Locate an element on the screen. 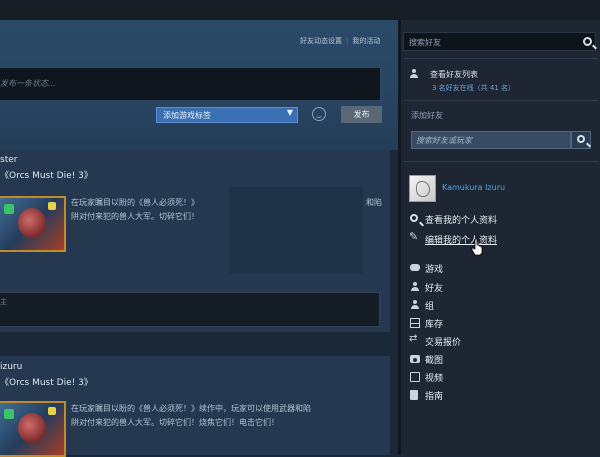 The image size is (600, 457). feed-description: 在玩家瞩目以盼的《兽人必须死！》 和陷 阱对付来犯的兽人大军。切碎它们！ is located at coordinates (226, 210).